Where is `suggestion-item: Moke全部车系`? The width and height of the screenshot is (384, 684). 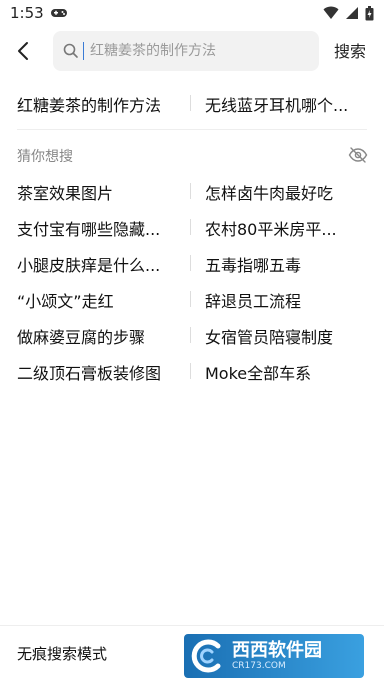
suggestion-item: Moke全部车系 is located at coordinates (285, 372).